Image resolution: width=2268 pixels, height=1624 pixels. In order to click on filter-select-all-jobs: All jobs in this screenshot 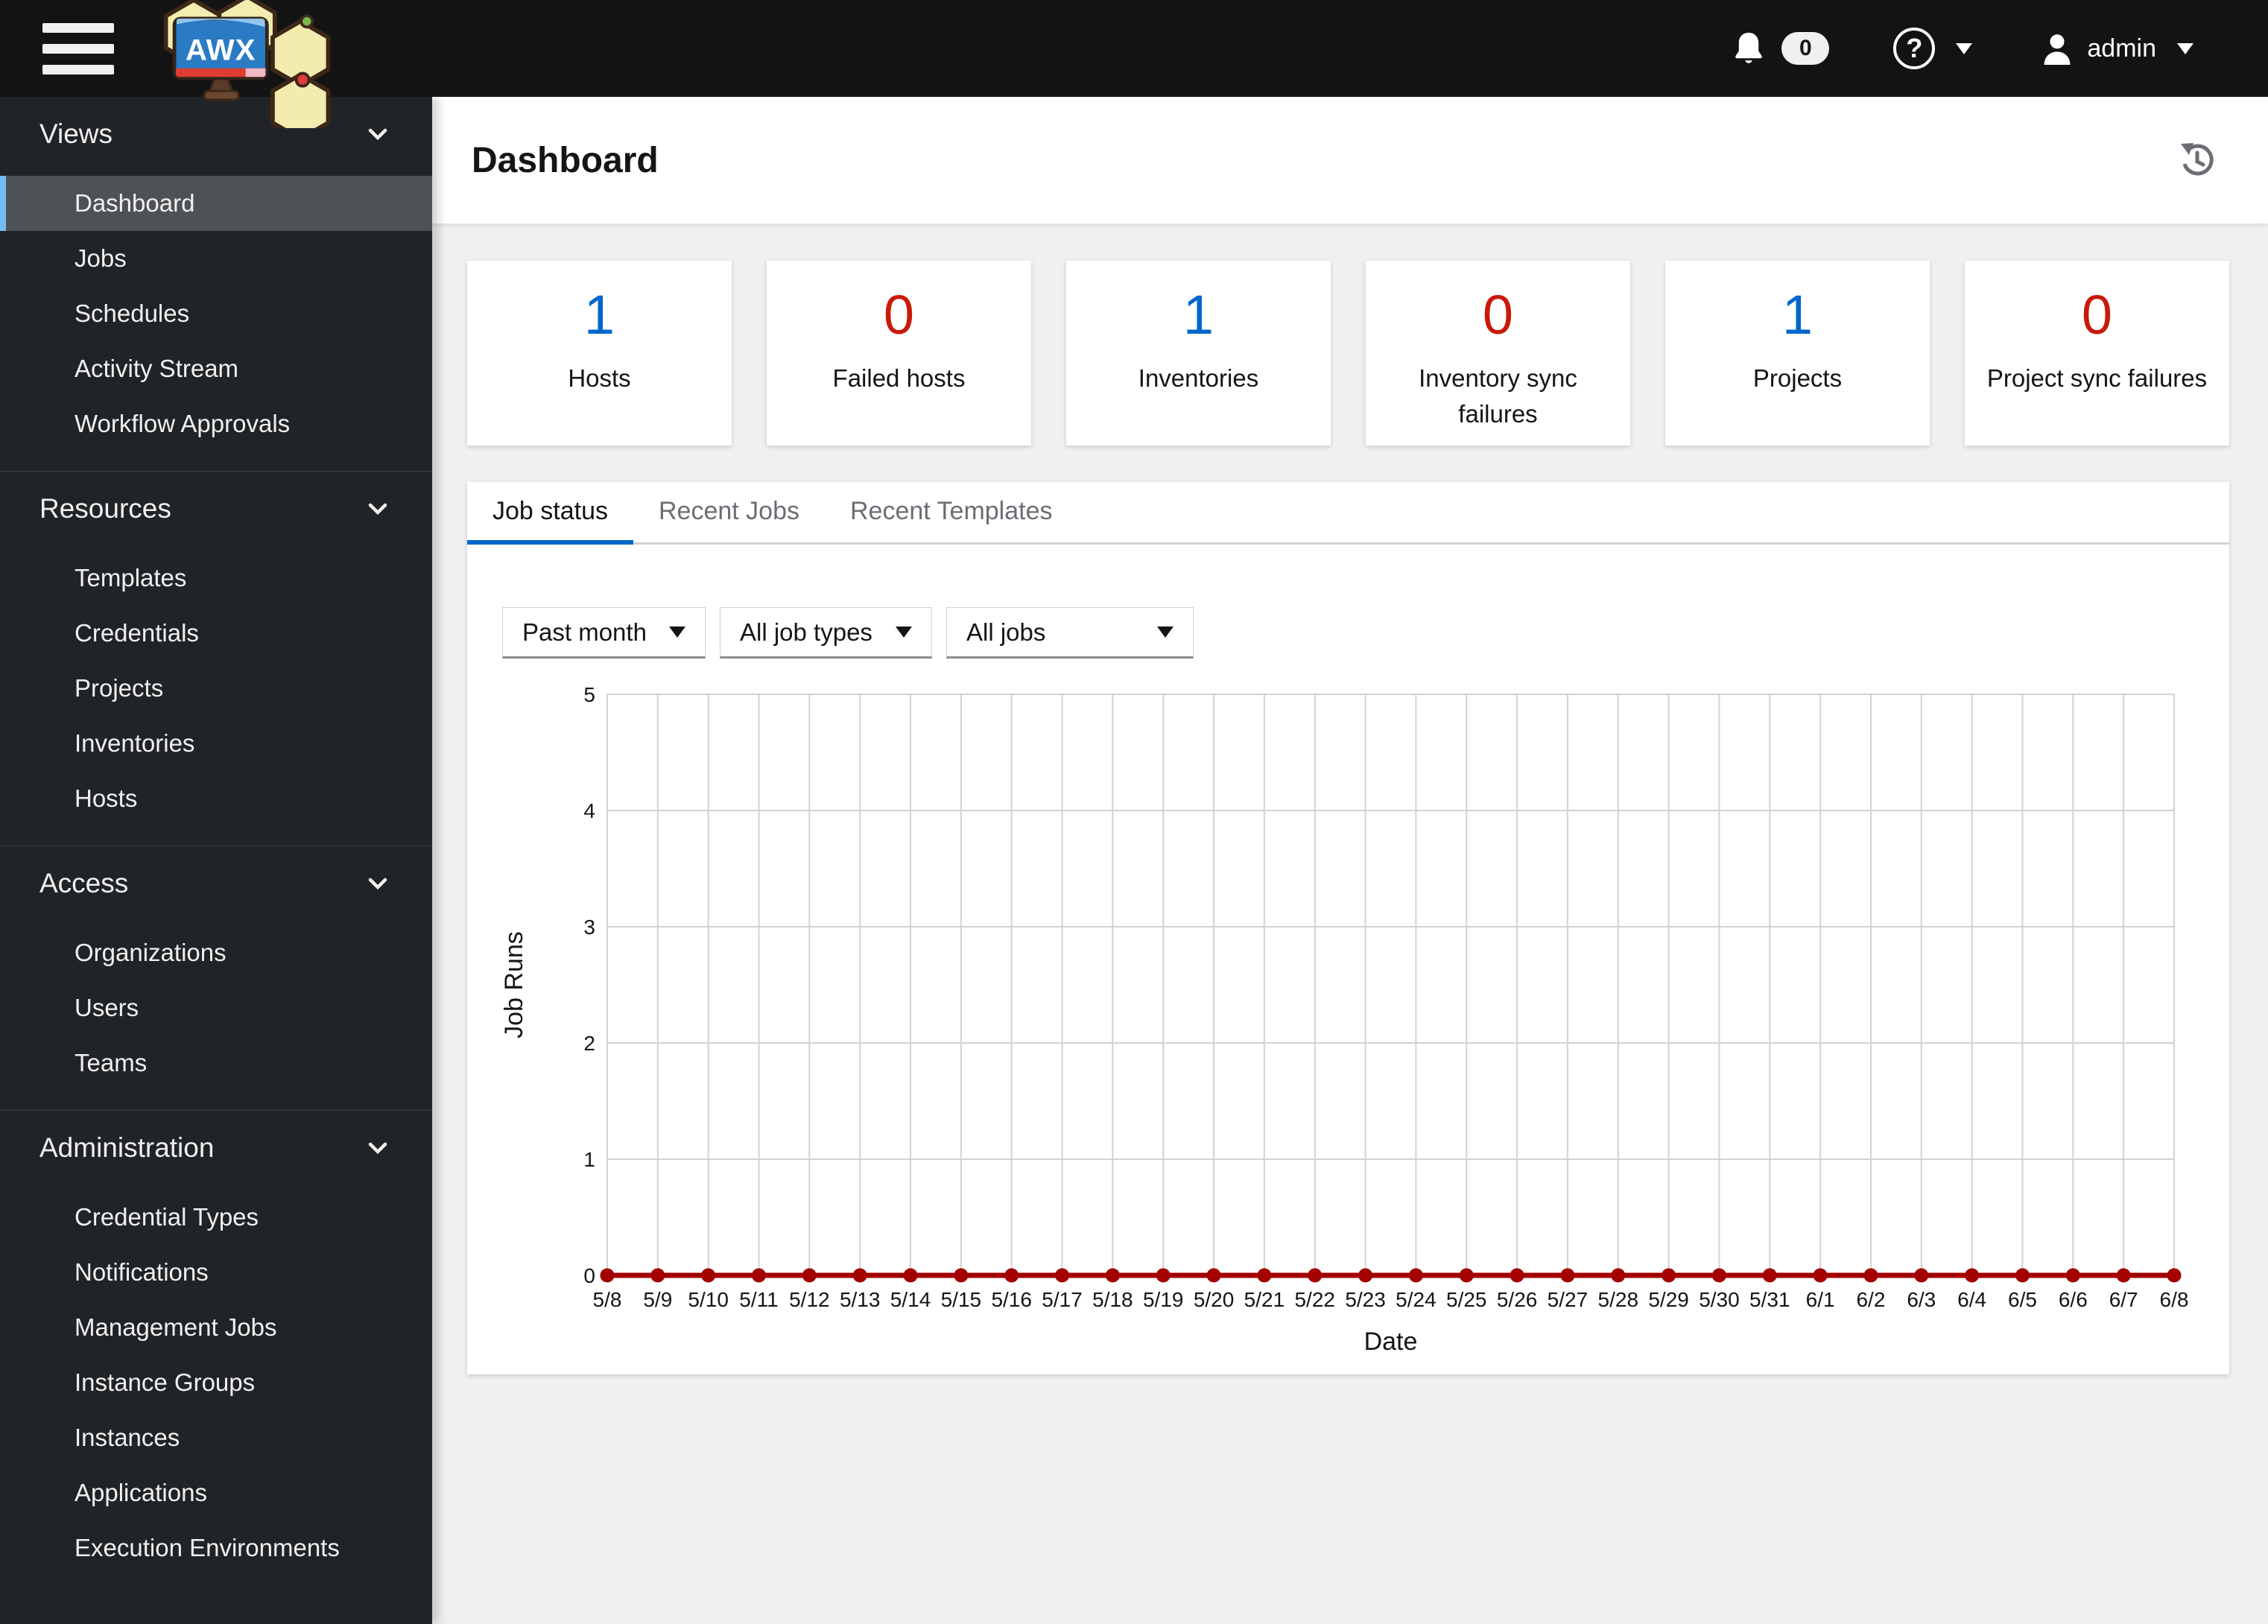, I will do `click(1070, 633)`.